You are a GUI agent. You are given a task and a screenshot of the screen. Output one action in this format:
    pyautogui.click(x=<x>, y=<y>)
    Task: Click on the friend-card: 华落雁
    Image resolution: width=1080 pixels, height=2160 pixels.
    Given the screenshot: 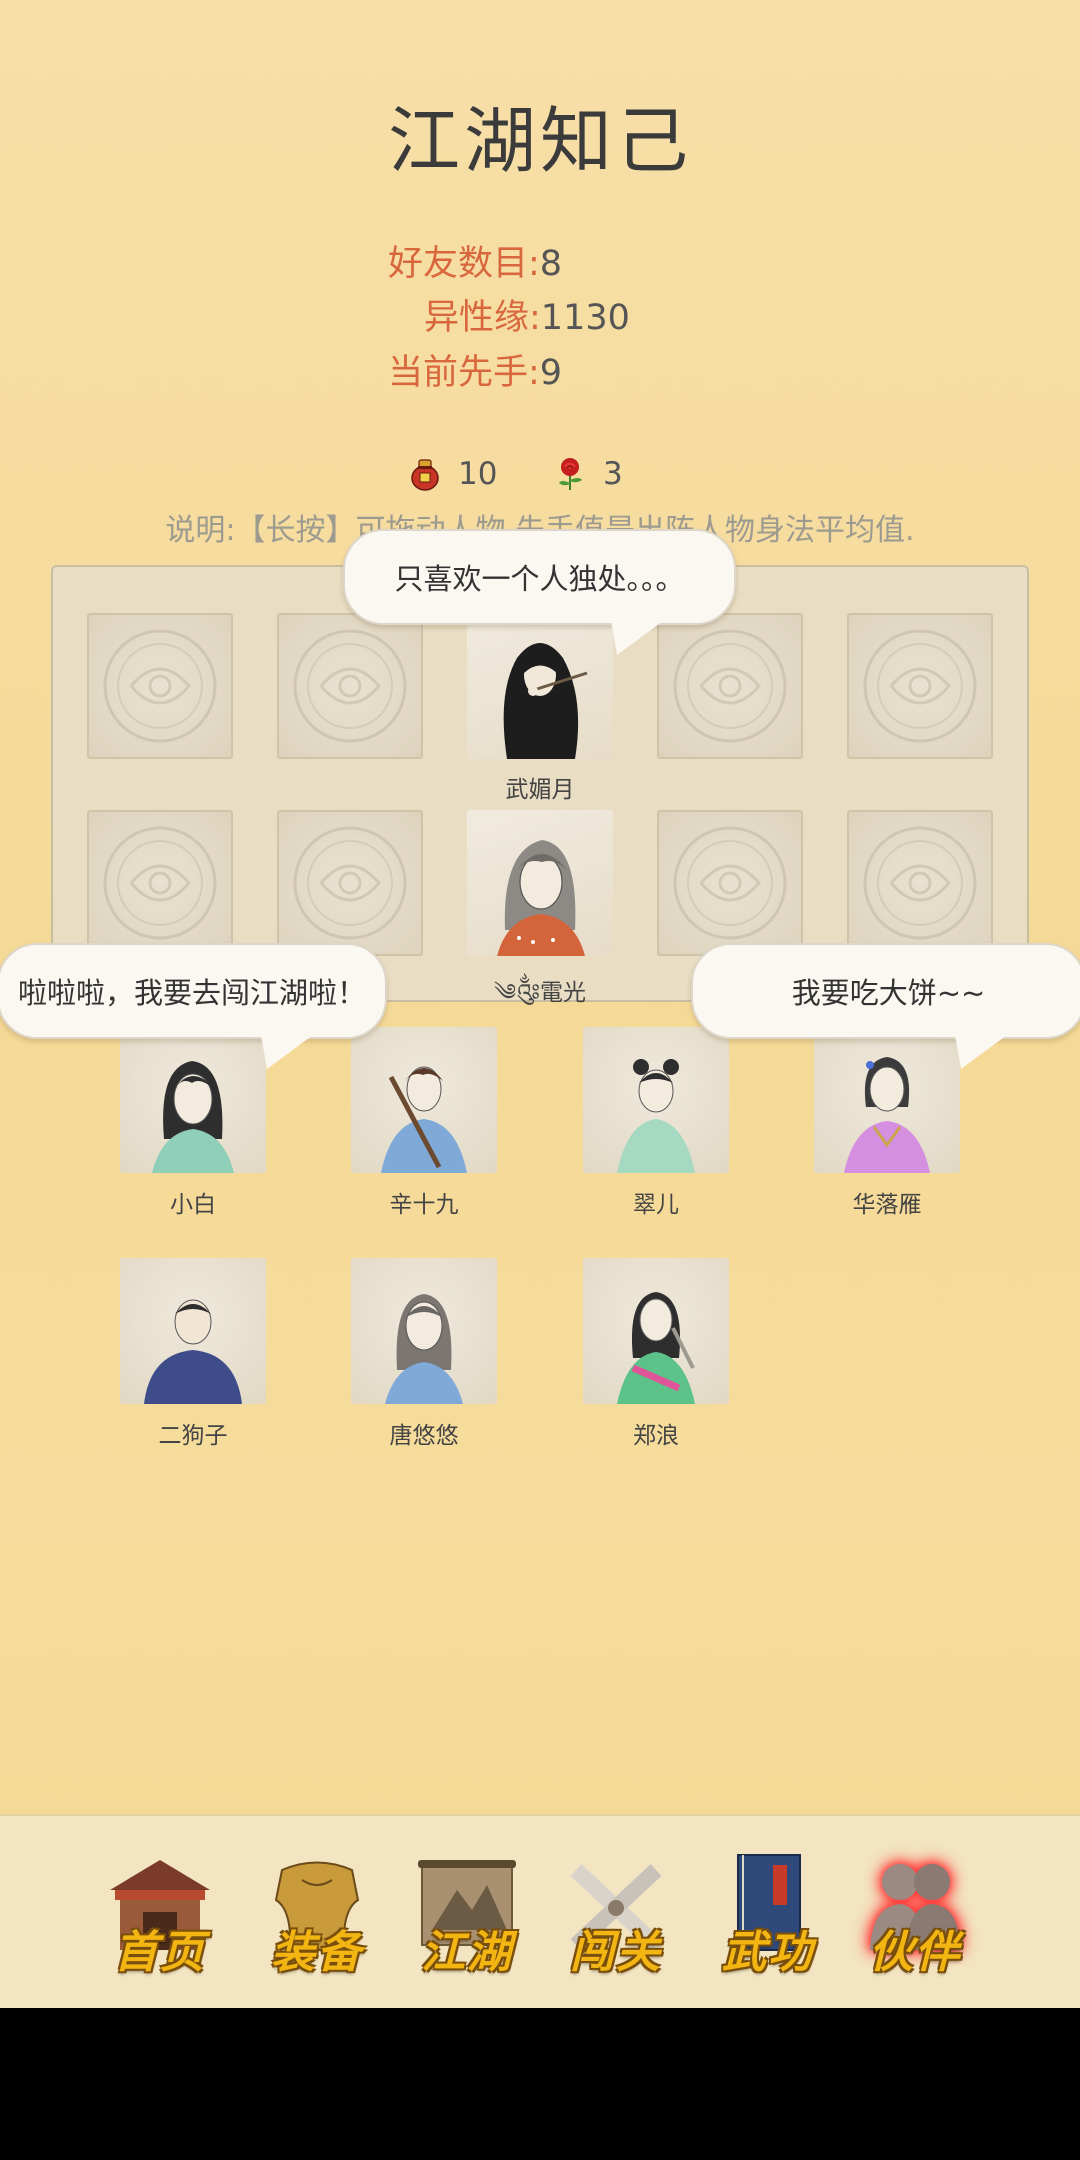 What is the action you would take?
    pyautogui.click(x=887, y=1123)
    